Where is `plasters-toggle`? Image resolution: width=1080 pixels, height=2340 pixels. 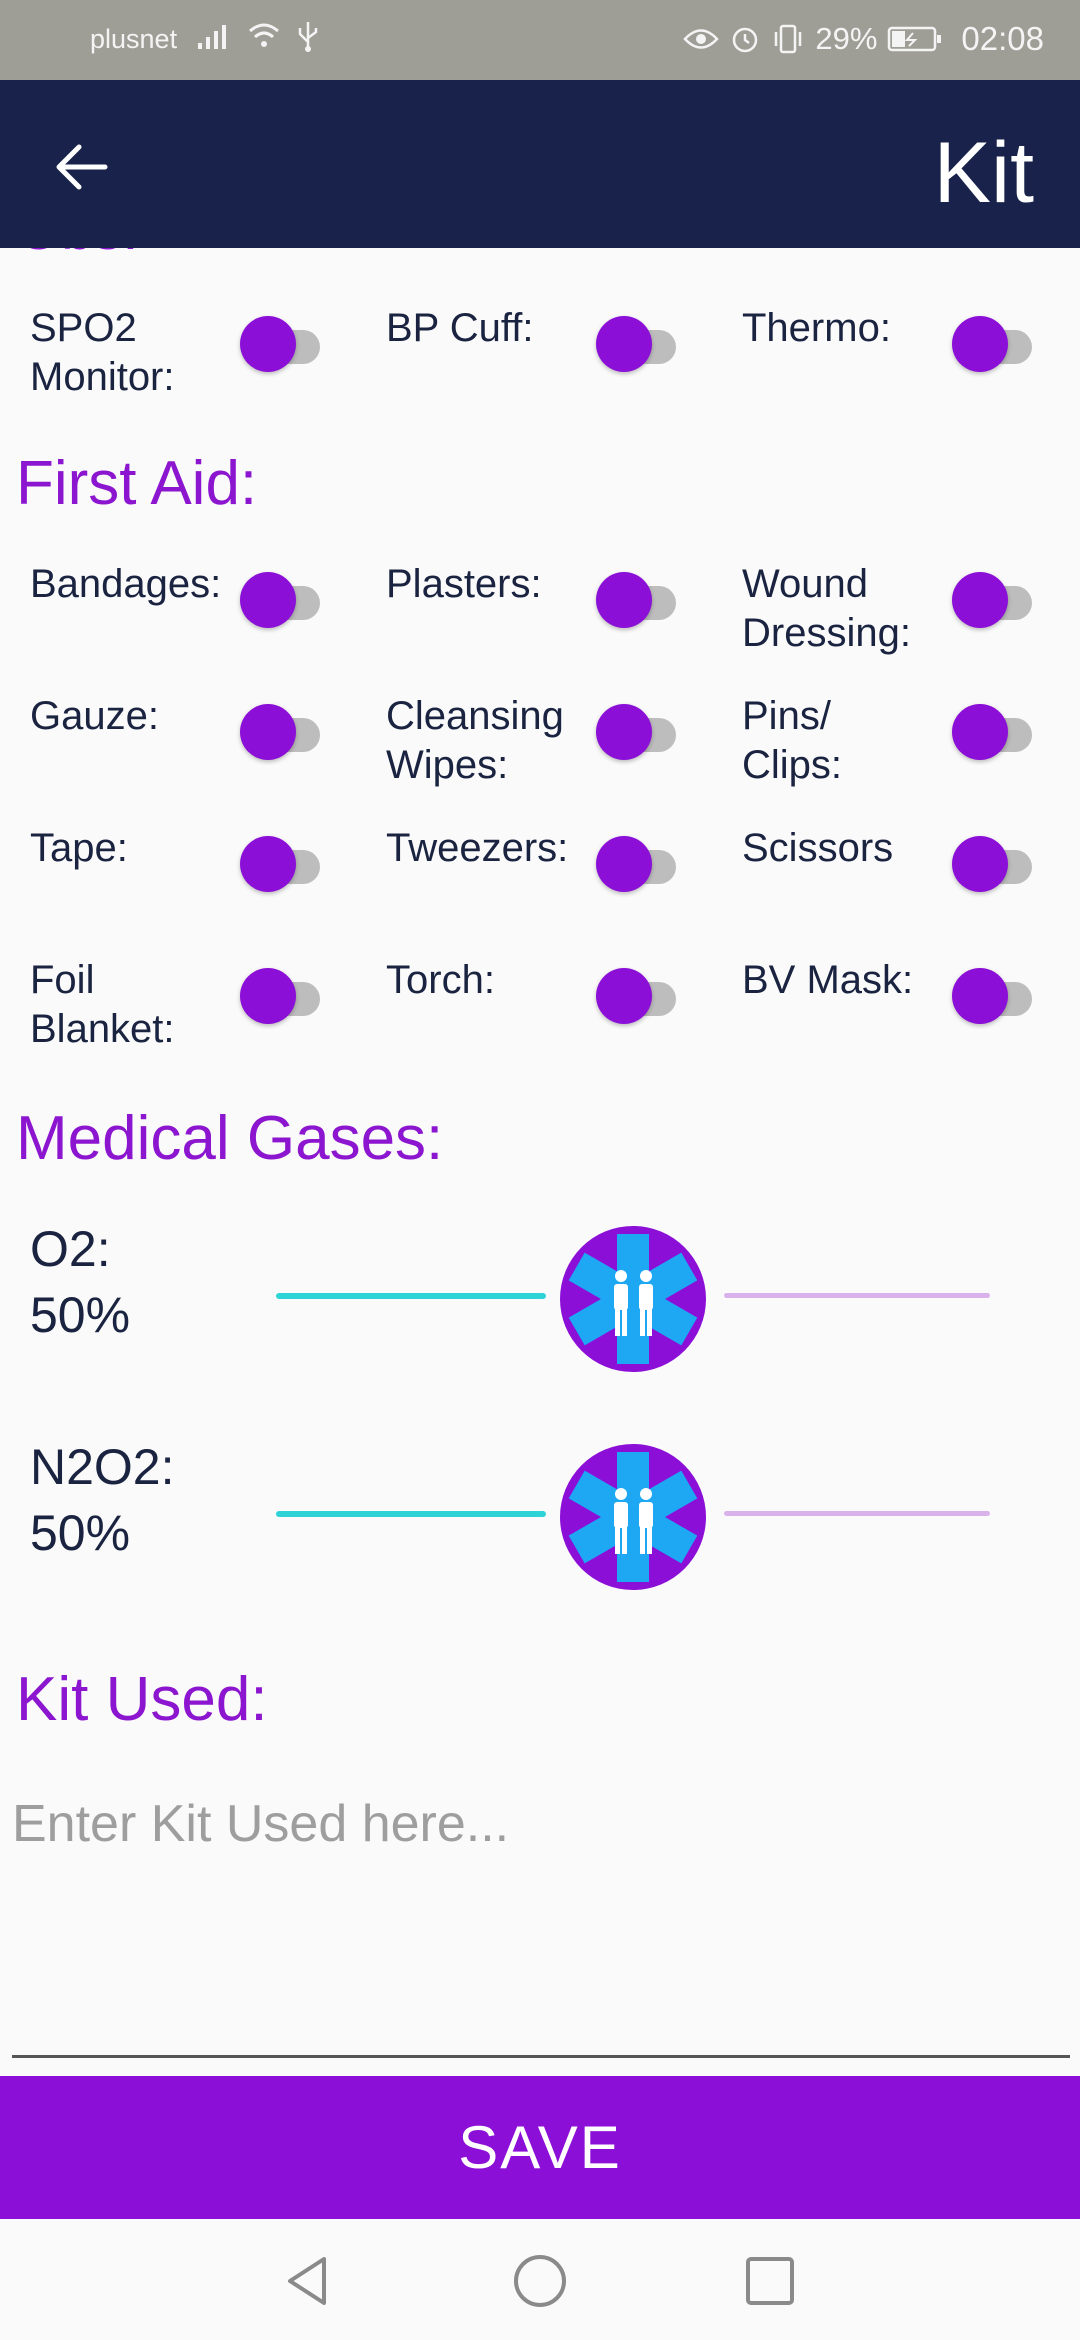 plasters-toggle is located at coordinates (637, 598).